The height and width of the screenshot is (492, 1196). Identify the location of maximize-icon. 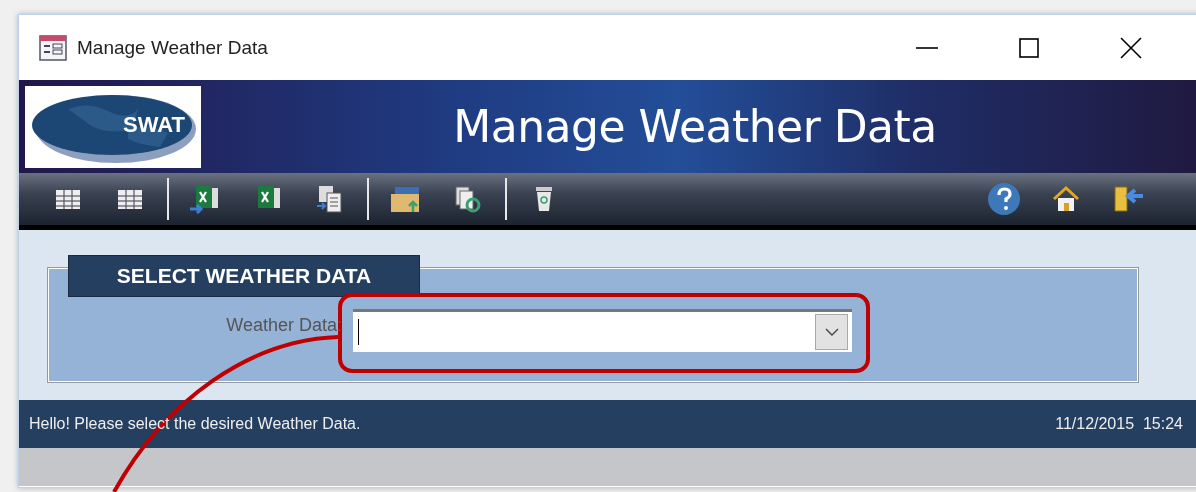
(1029, 47).